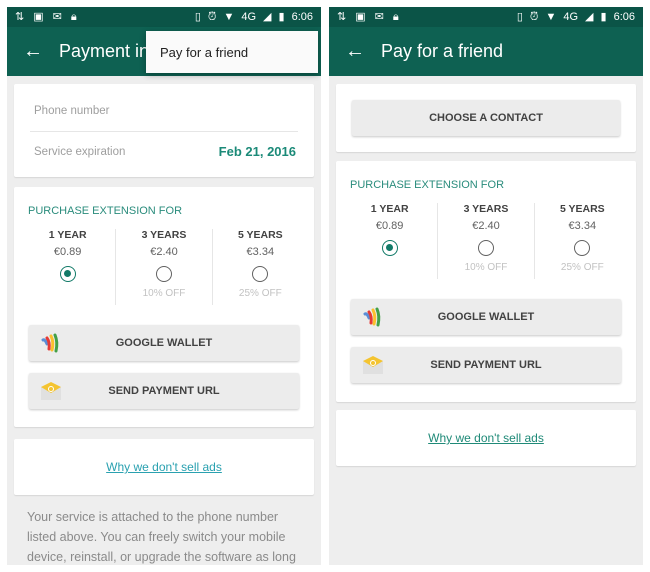 Image resolution: width=650 pixels, height=572 pixels. What do you see at coordinates (72, 111) in the screenshot?
I see `phone-number-label: Phone number` at bounding box center [72, 111].